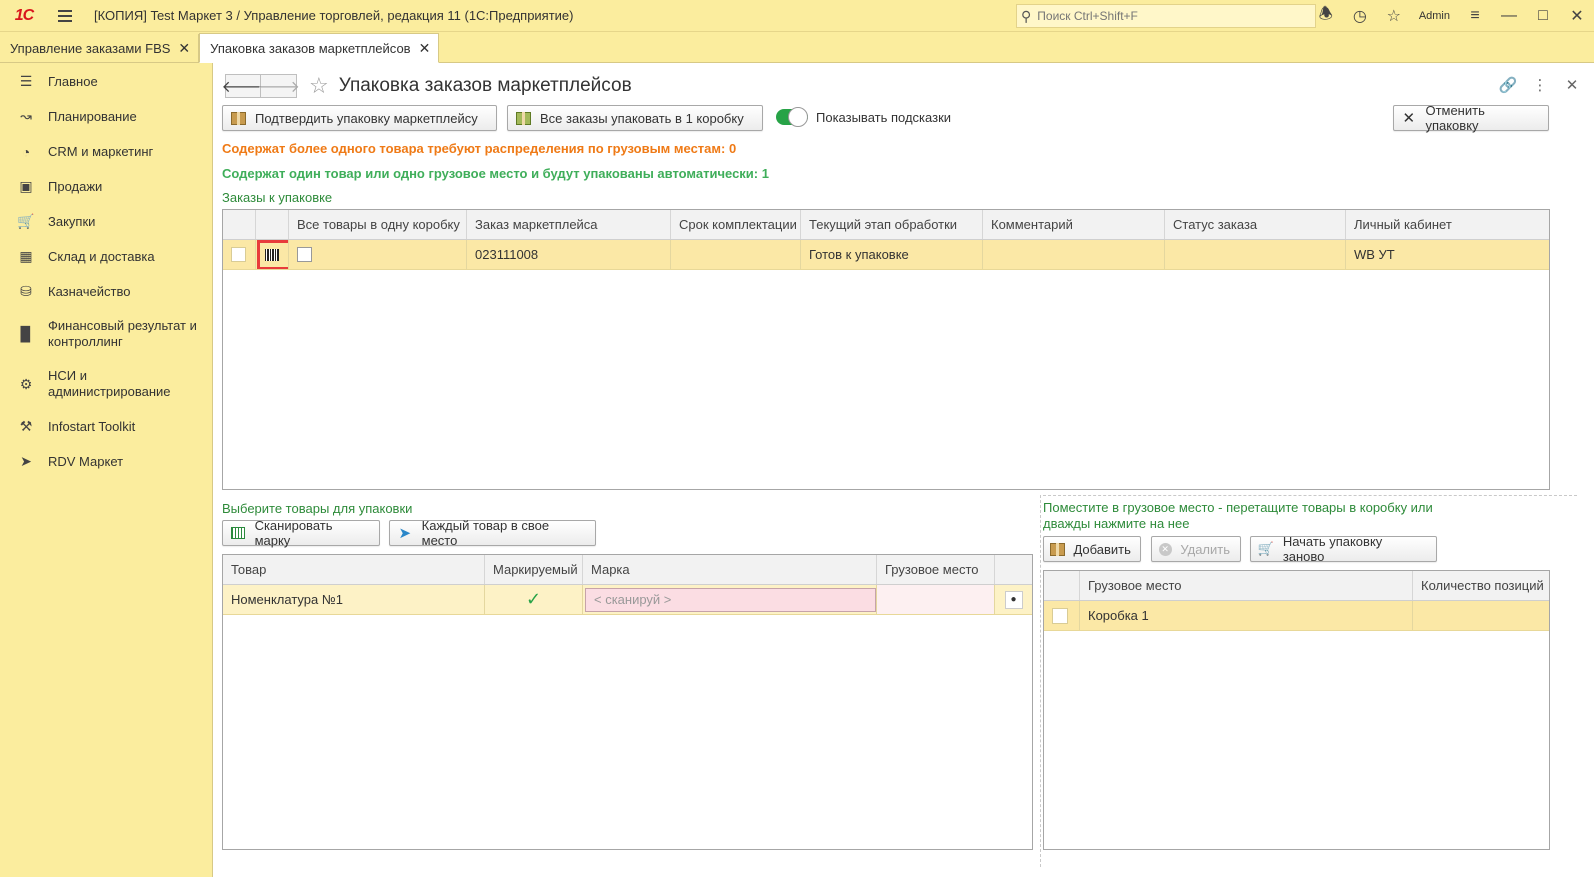  Describe the element at coordinates (1026, 15) in the screenshot. I see `search-icon: ⚲` at that location.